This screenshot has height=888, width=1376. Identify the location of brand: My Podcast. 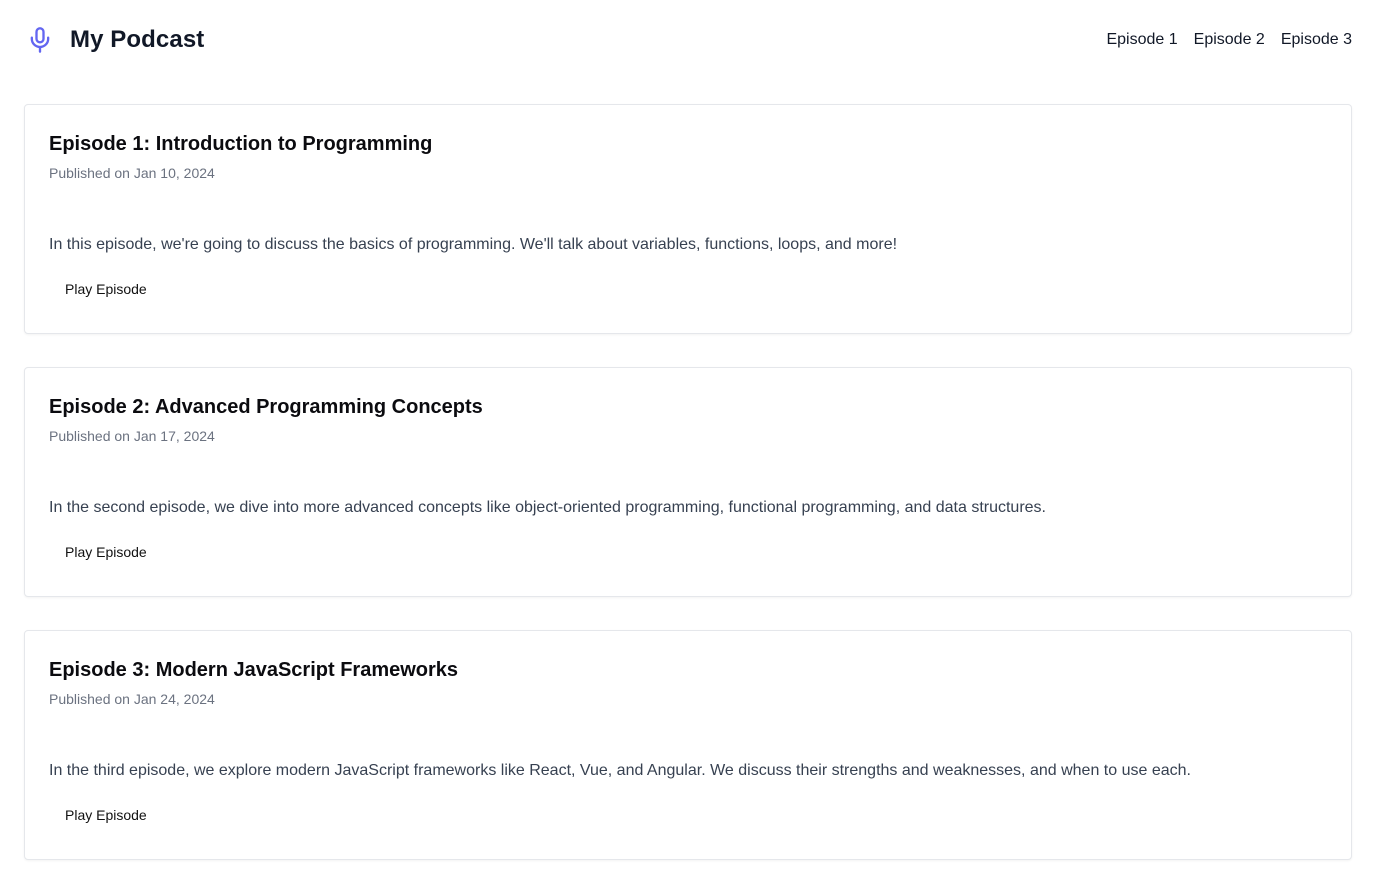
(114, 40).